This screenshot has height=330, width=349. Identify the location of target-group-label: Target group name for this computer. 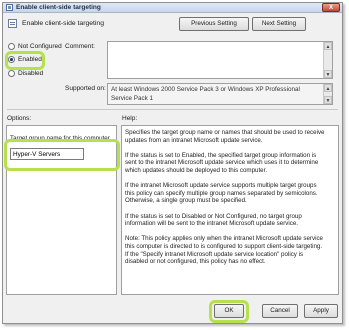
(60, 138).